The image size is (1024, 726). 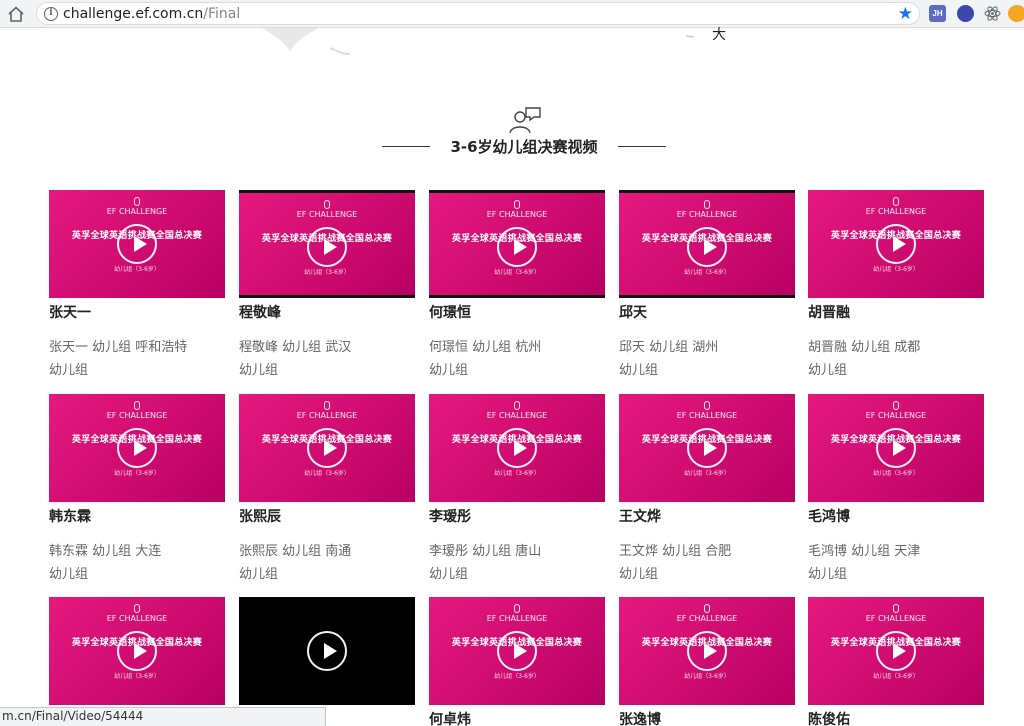 I want to click on video-description: 张天一 幼儿组 呼和浩特 幼儿组, so click(x=137, y=359).